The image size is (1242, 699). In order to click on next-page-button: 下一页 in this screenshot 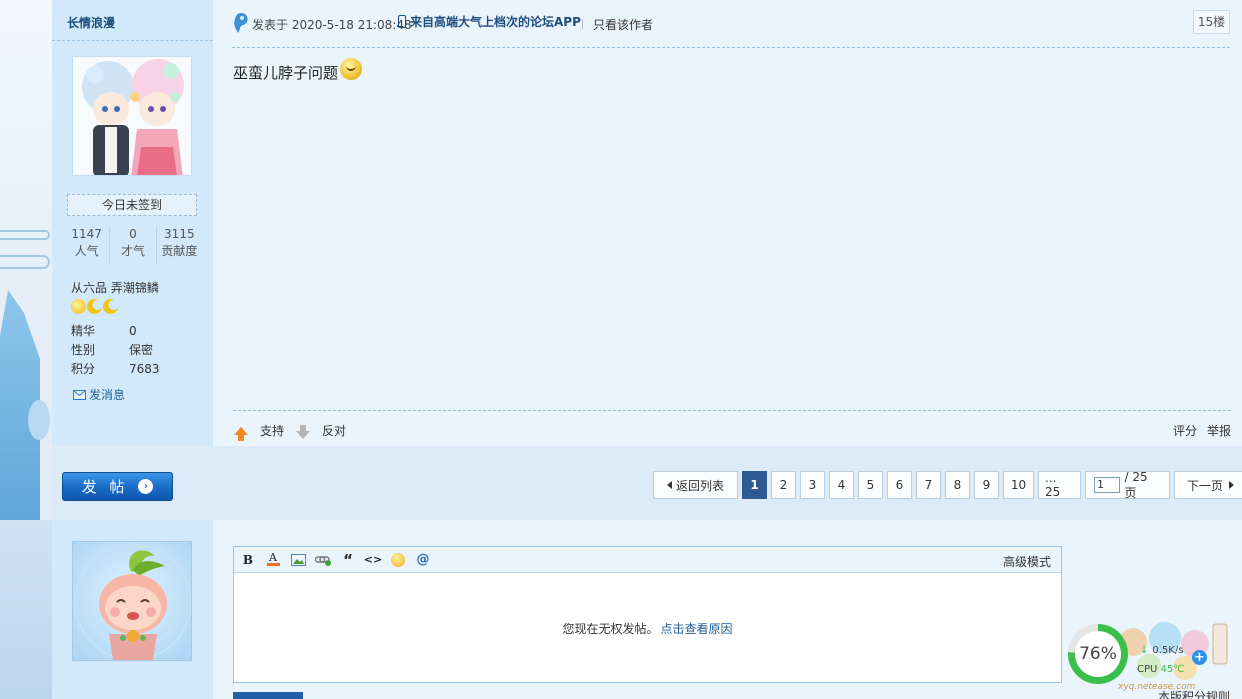, I will do `click(1208, 485)`.